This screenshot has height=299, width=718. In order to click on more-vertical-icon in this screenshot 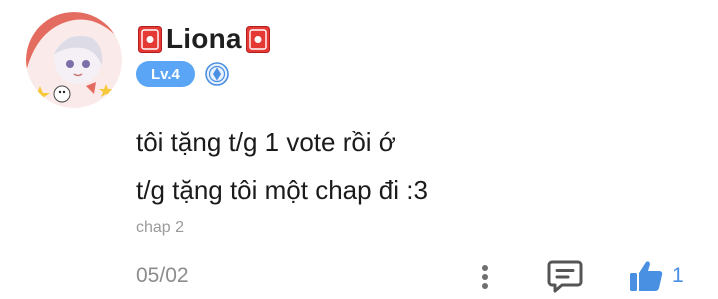, I will do `click(485, 277)`.